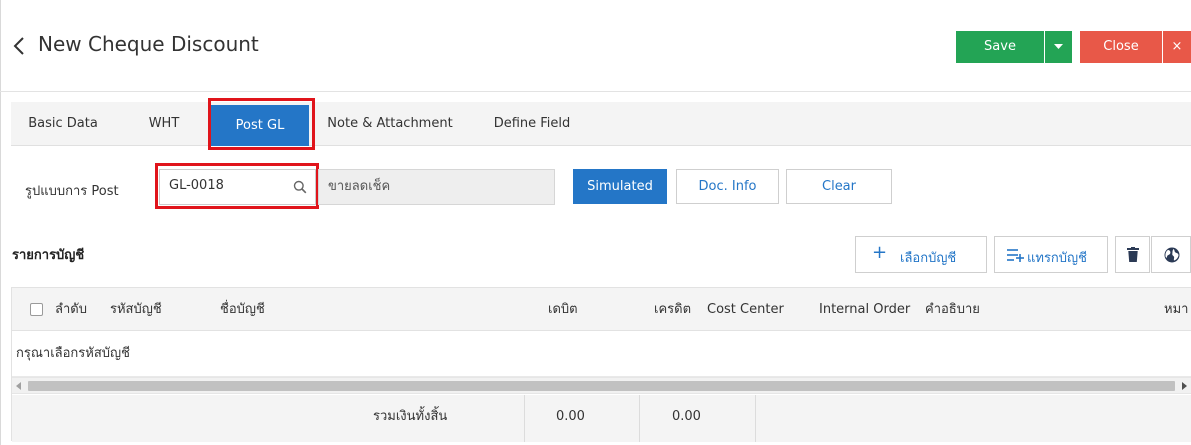  What do you see at coordinates (563, 309) in the screenshot?
I see `column-header-debit: เดบิต` at bounding box center [563, 309].